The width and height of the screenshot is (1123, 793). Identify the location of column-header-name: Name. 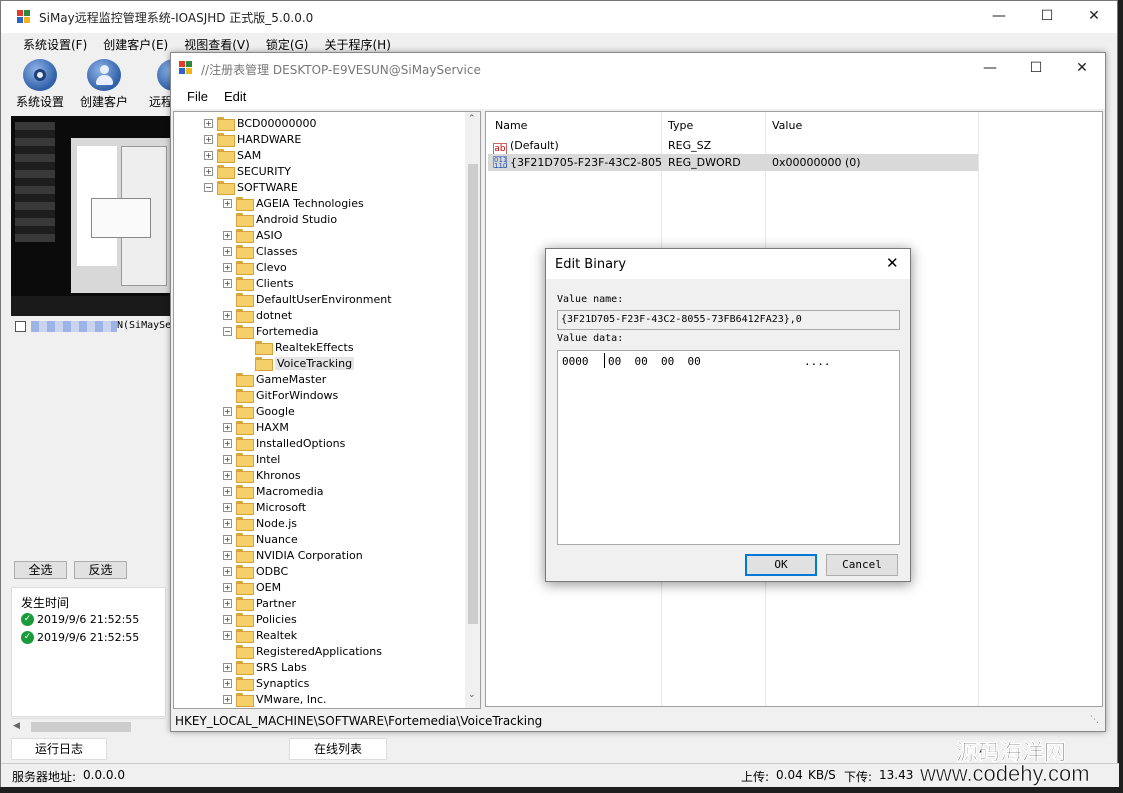
(511, 125).